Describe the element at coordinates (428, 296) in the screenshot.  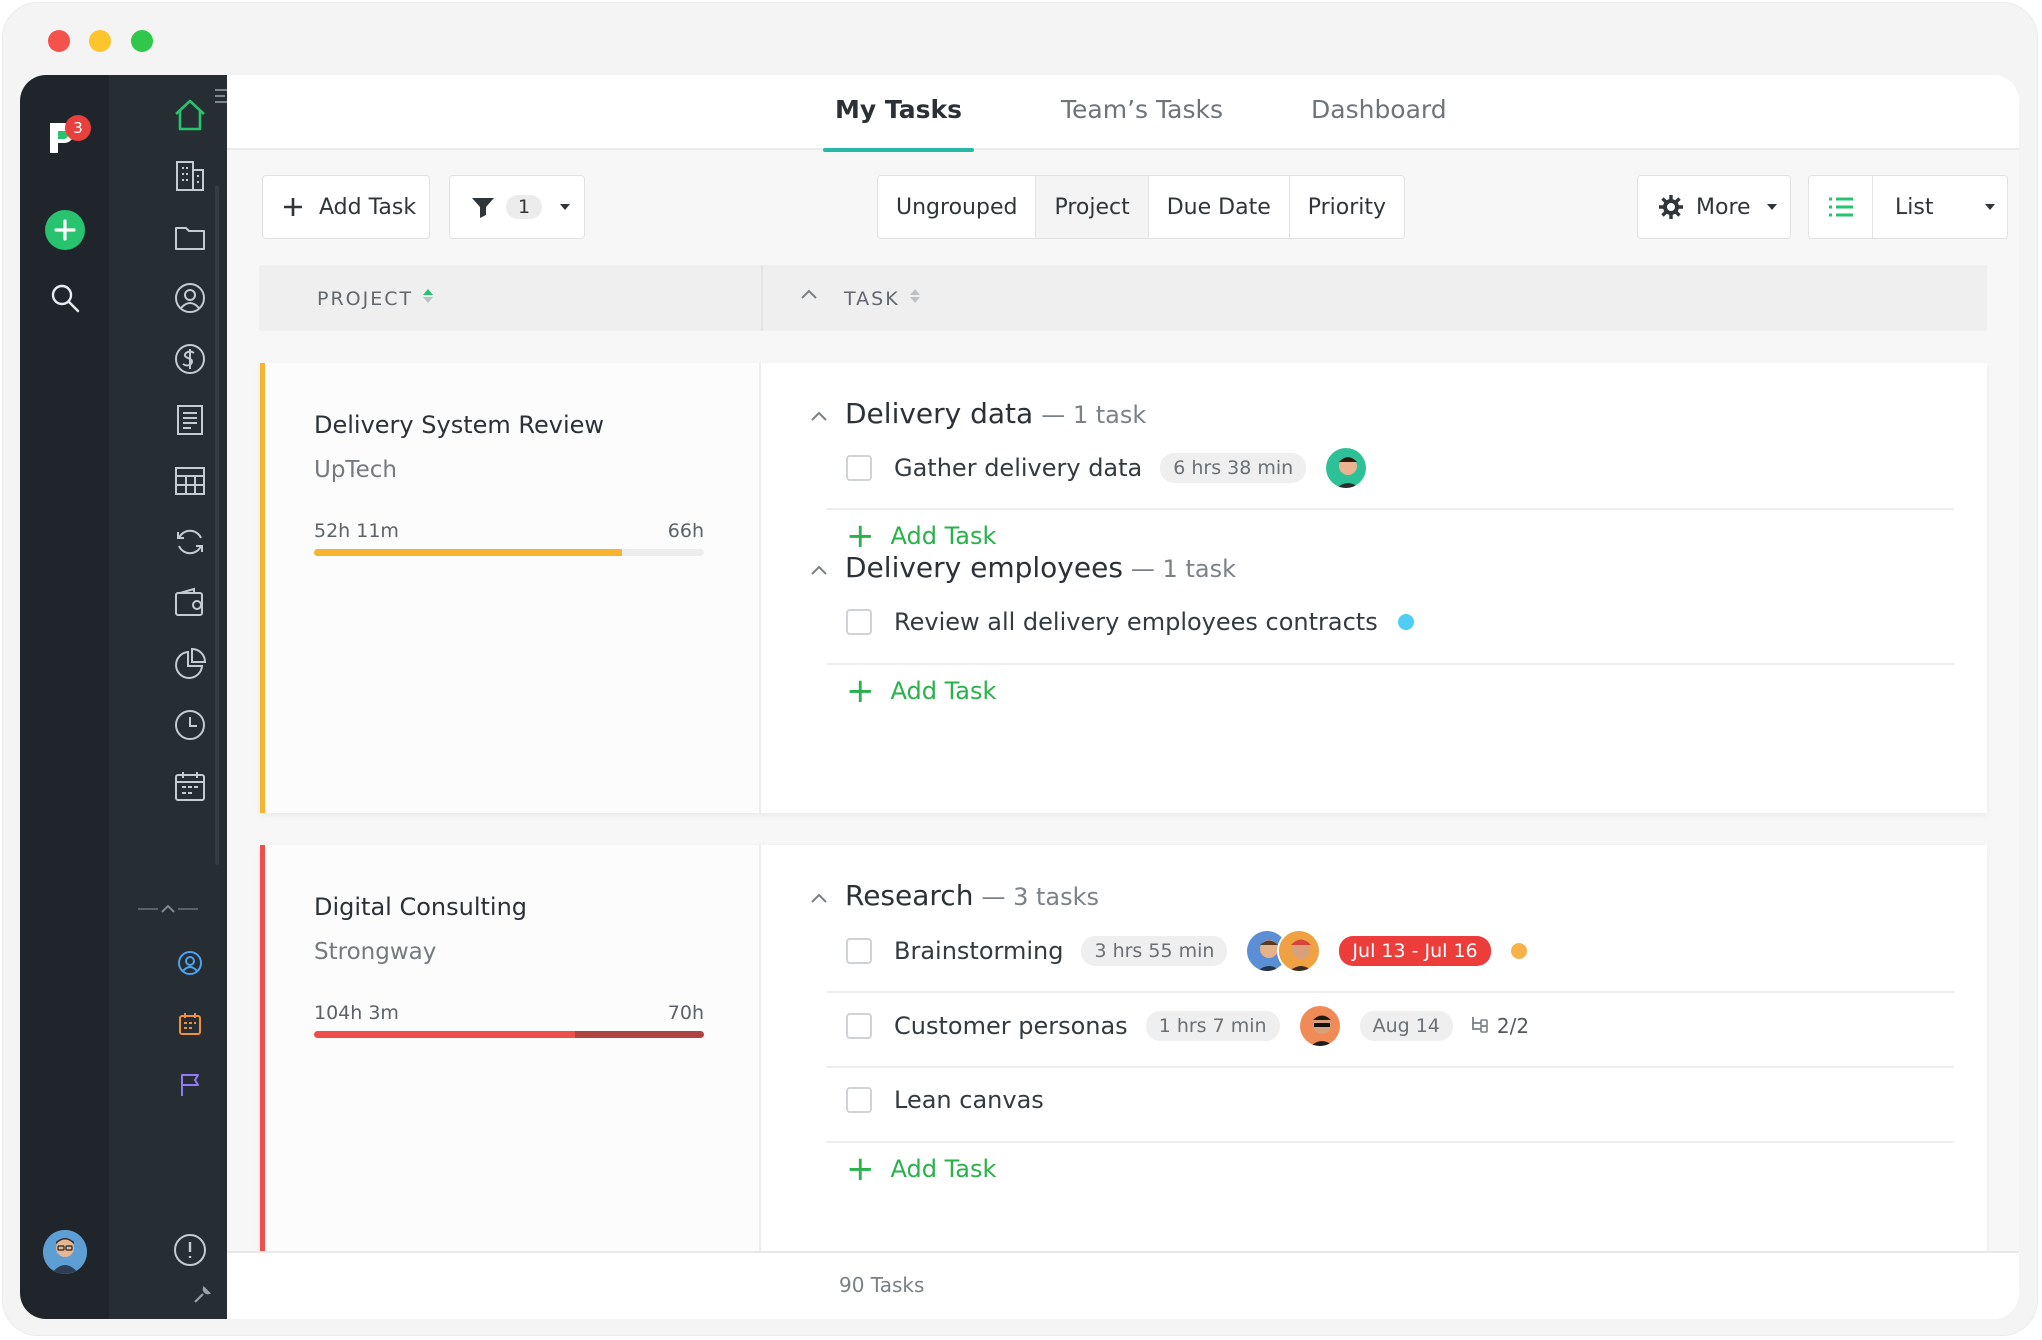
I see `sort-icon` at that location.